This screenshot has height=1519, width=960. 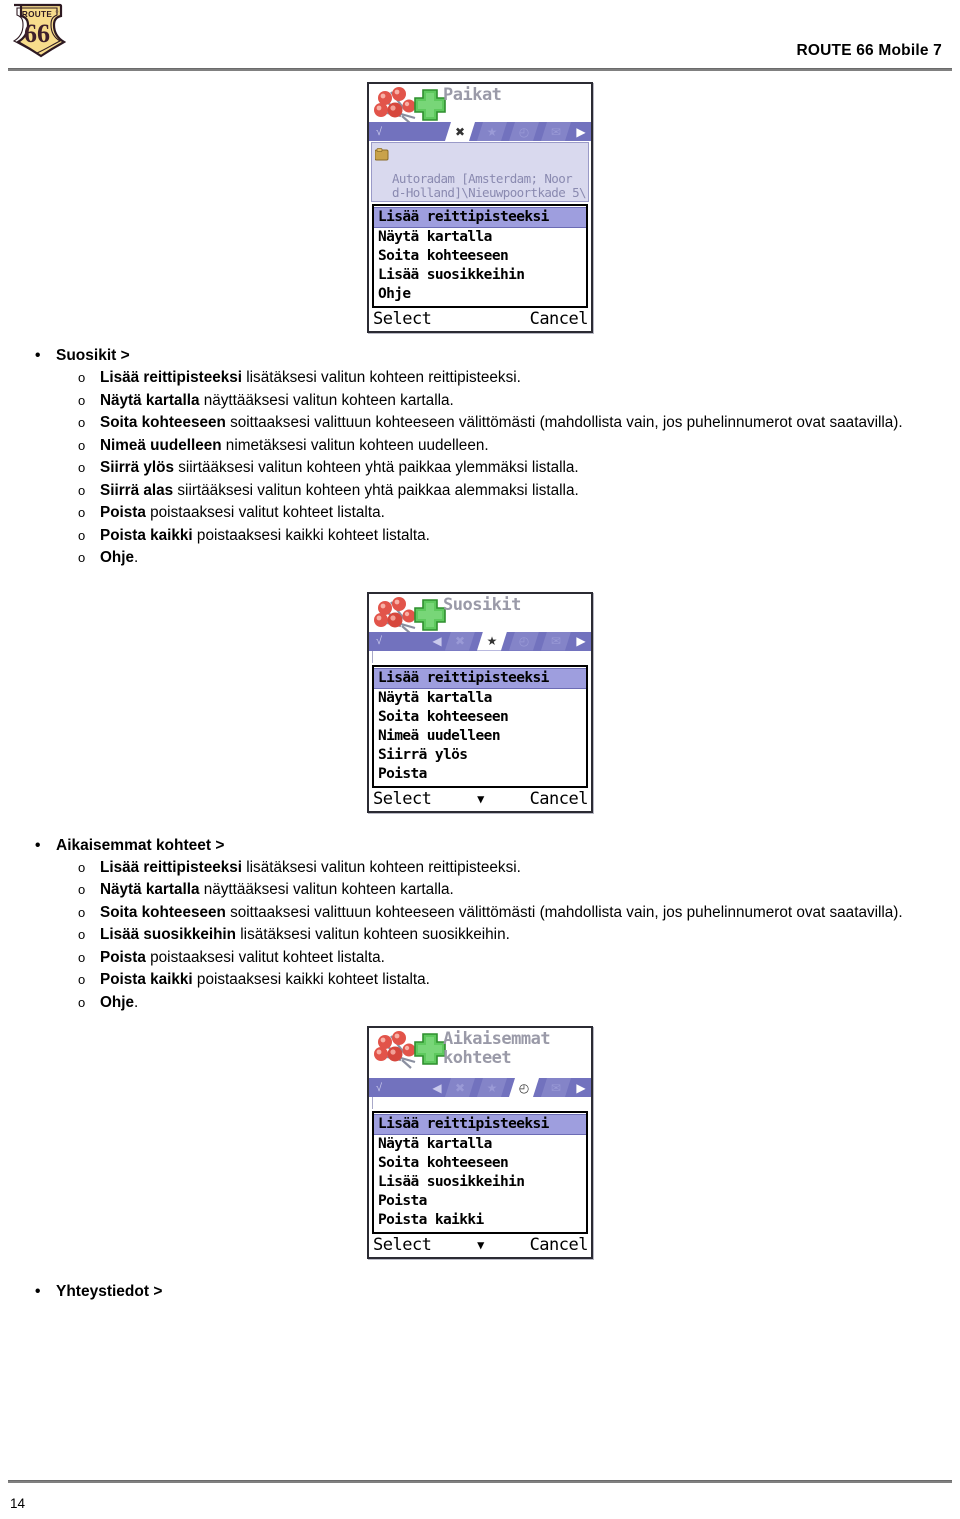 What do you see at coordinates (512, 1003) in the screenshot?
I see `list-item: o Ohje.` at bounding box center [512, 1003].